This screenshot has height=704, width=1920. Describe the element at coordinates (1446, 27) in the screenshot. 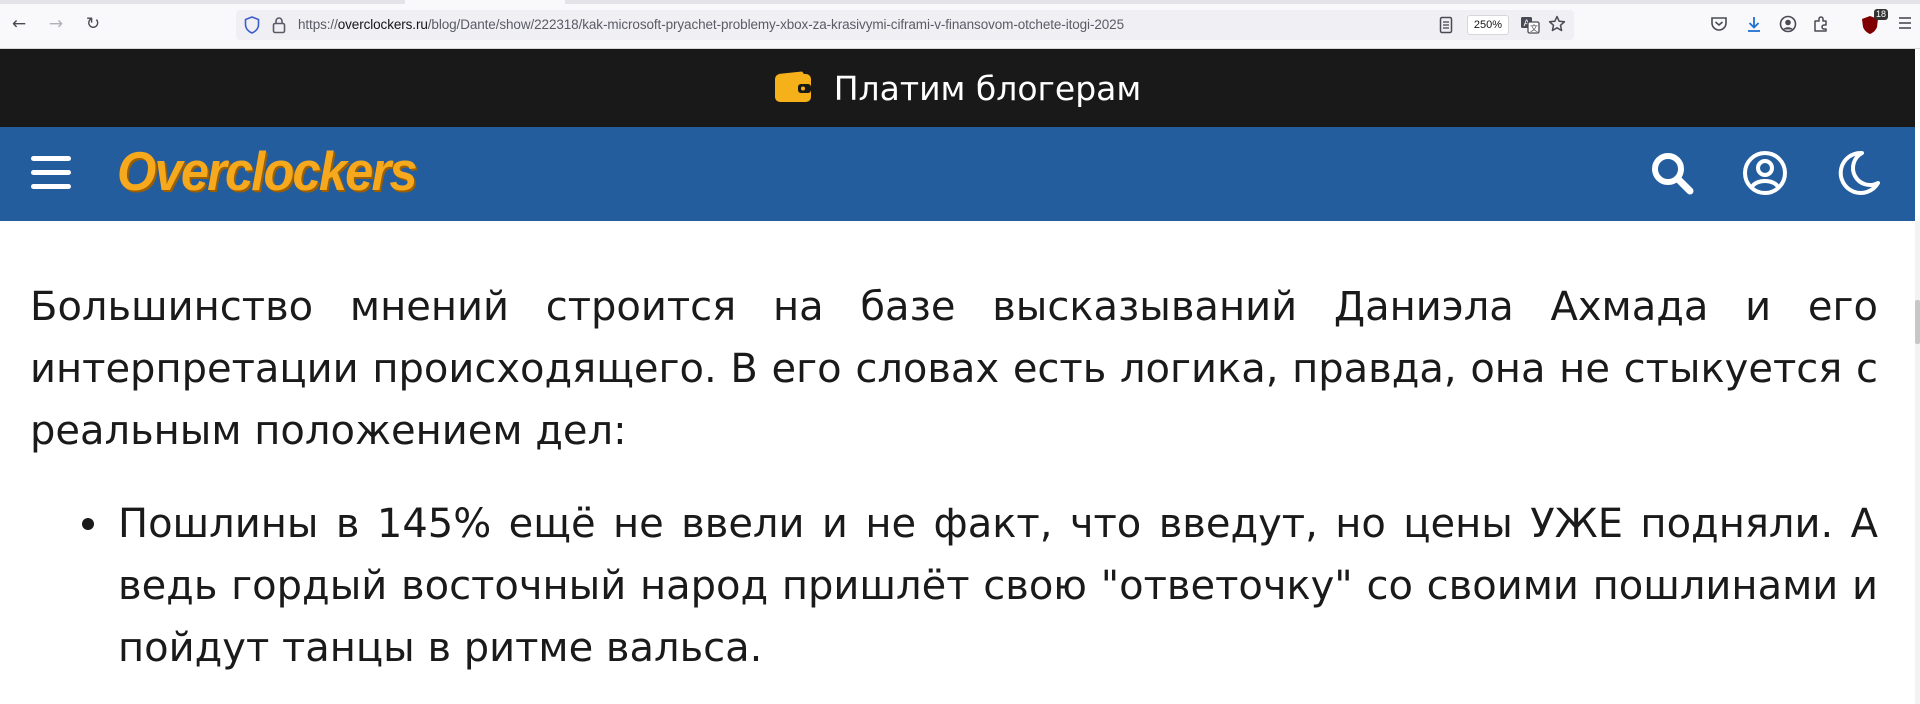

I see `reader-view-icon` at that location.